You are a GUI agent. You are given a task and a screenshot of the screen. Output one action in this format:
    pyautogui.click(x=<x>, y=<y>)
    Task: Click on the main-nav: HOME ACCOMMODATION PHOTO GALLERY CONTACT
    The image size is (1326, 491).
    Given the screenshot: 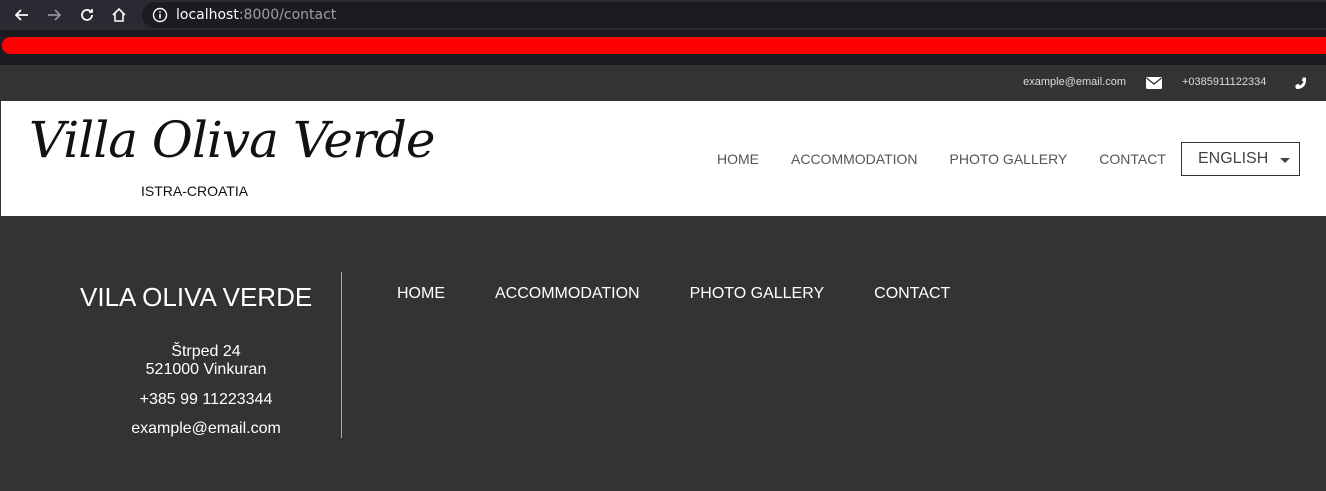 What is the action you would take?
    pyautogui.click(x=957, y=159)
    